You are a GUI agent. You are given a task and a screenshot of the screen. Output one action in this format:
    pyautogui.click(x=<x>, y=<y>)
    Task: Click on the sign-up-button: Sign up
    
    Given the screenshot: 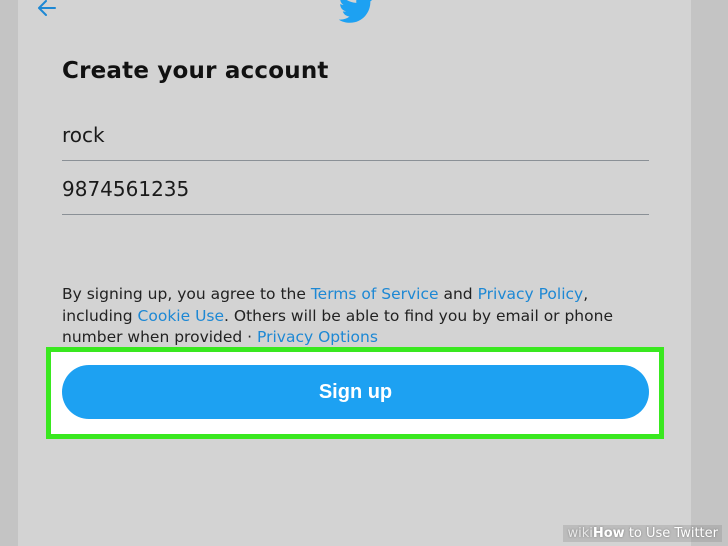 What is the action you would take?
    pyautogui.click(x=355, y=392)
    